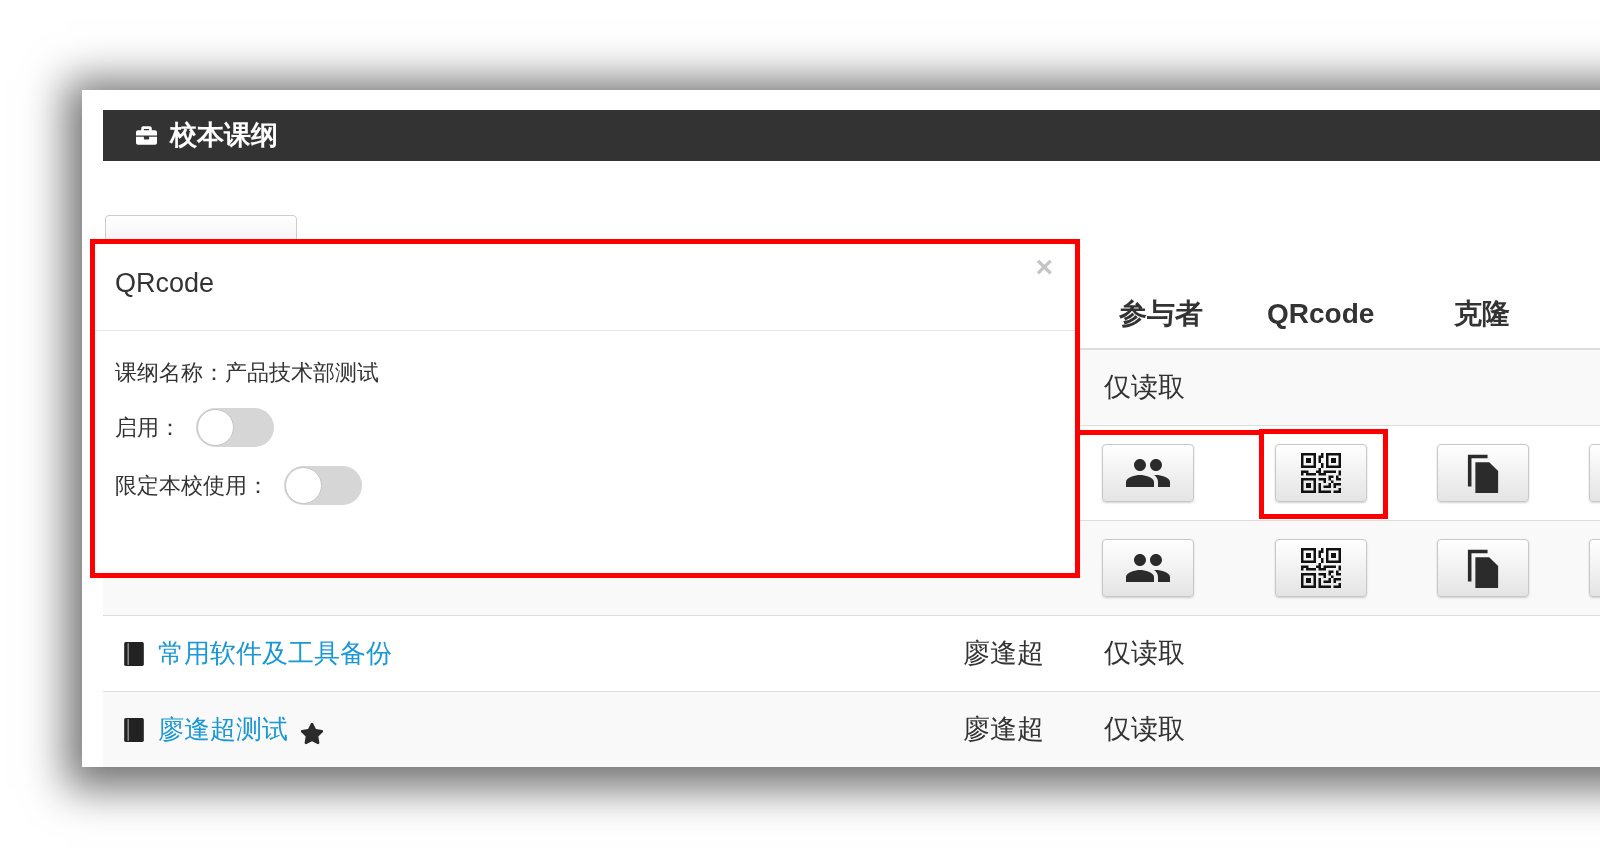 This screenshot has height=859, width=1600. I want to click on field-label: 启用：, so click(148, 428).